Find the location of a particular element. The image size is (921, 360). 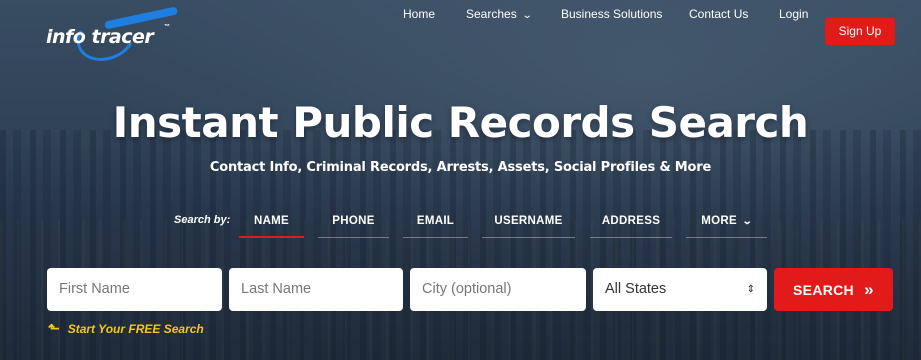

tab-more-label: MORE is located at coordinates (719, 221).